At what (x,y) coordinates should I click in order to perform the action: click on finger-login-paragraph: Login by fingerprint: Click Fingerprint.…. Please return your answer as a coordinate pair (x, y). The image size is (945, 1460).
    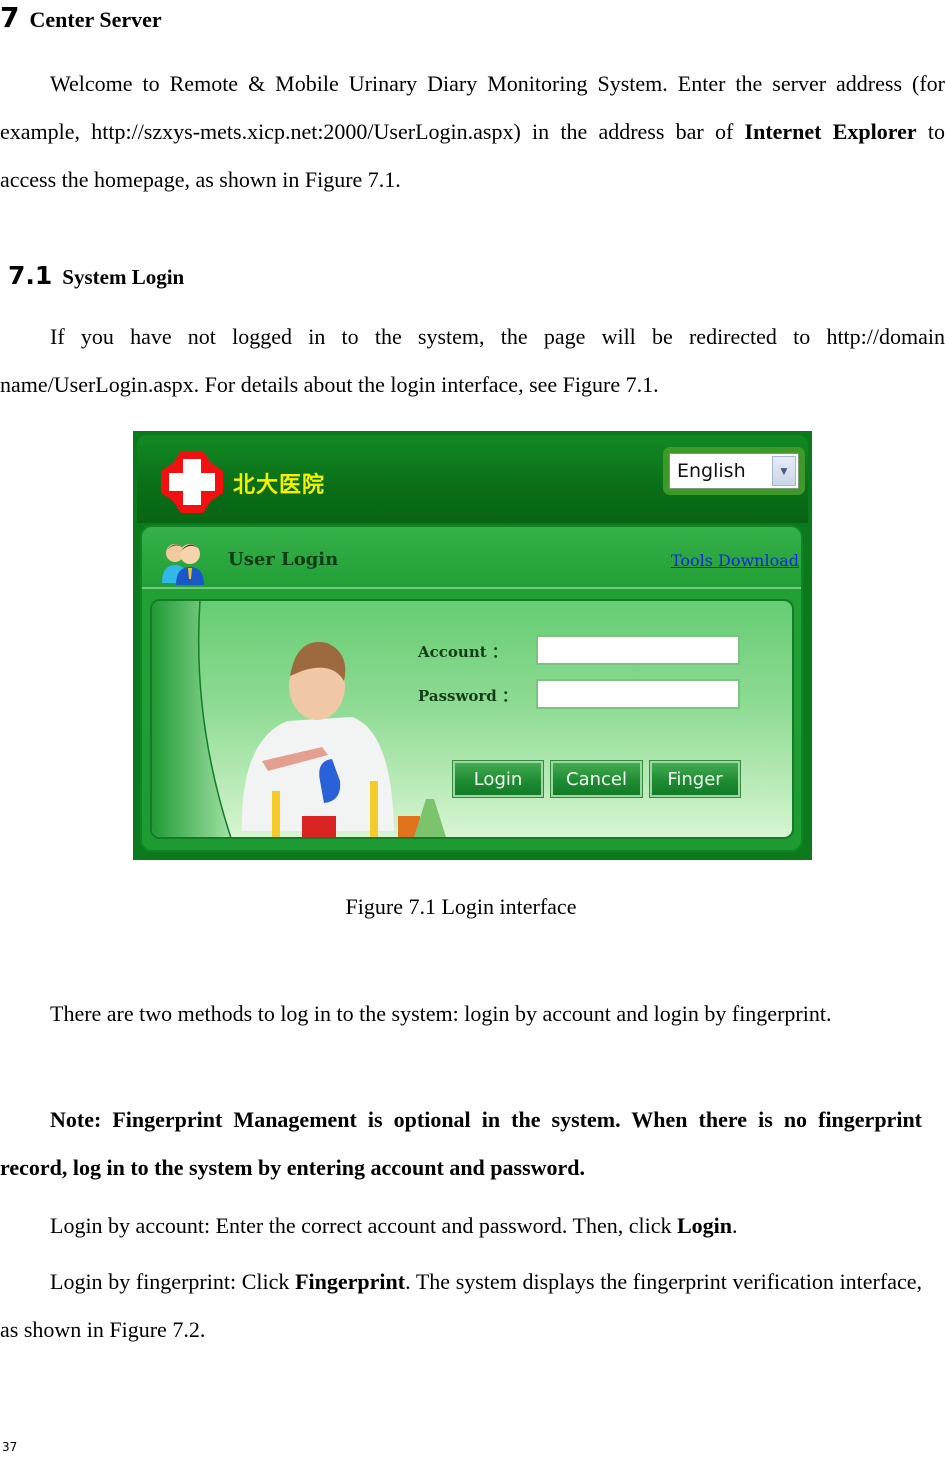
    Looking at the image, I should click on (461, 1306).